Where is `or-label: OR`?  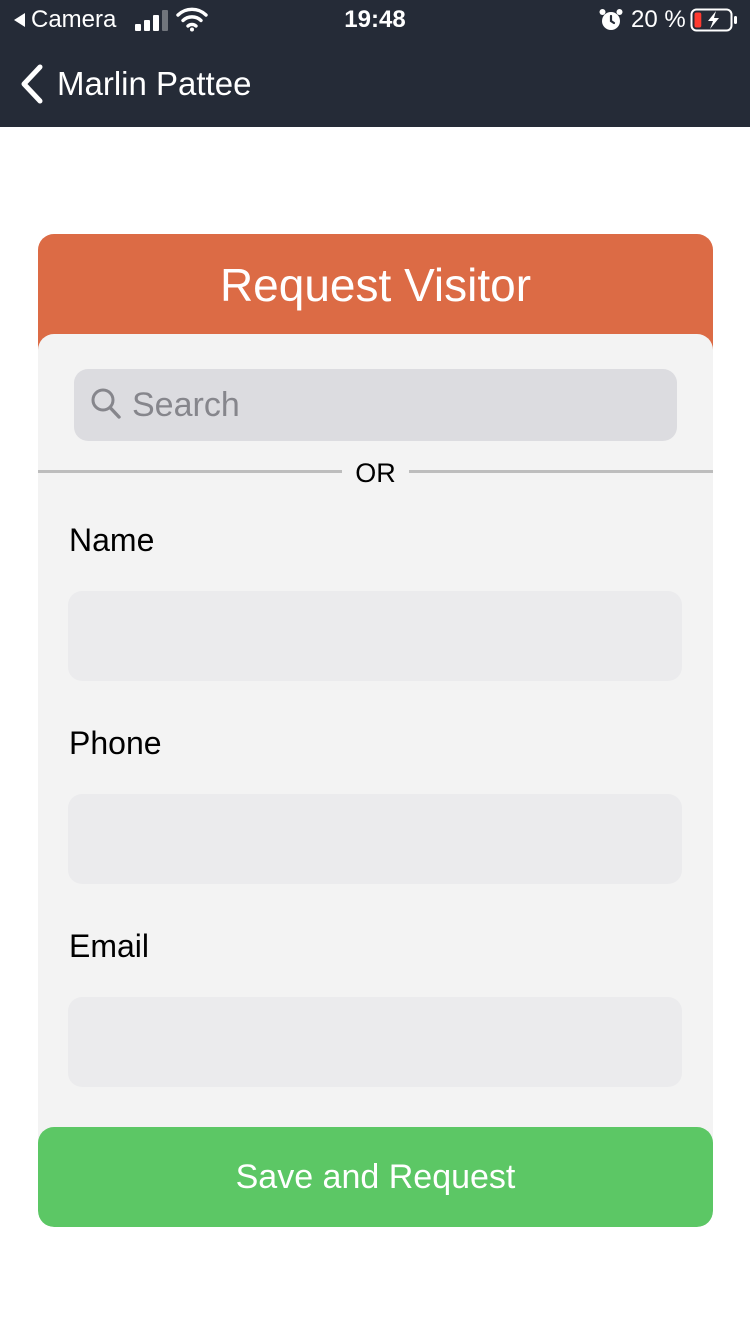
or-label: OR is located at coordinates (375, 473).